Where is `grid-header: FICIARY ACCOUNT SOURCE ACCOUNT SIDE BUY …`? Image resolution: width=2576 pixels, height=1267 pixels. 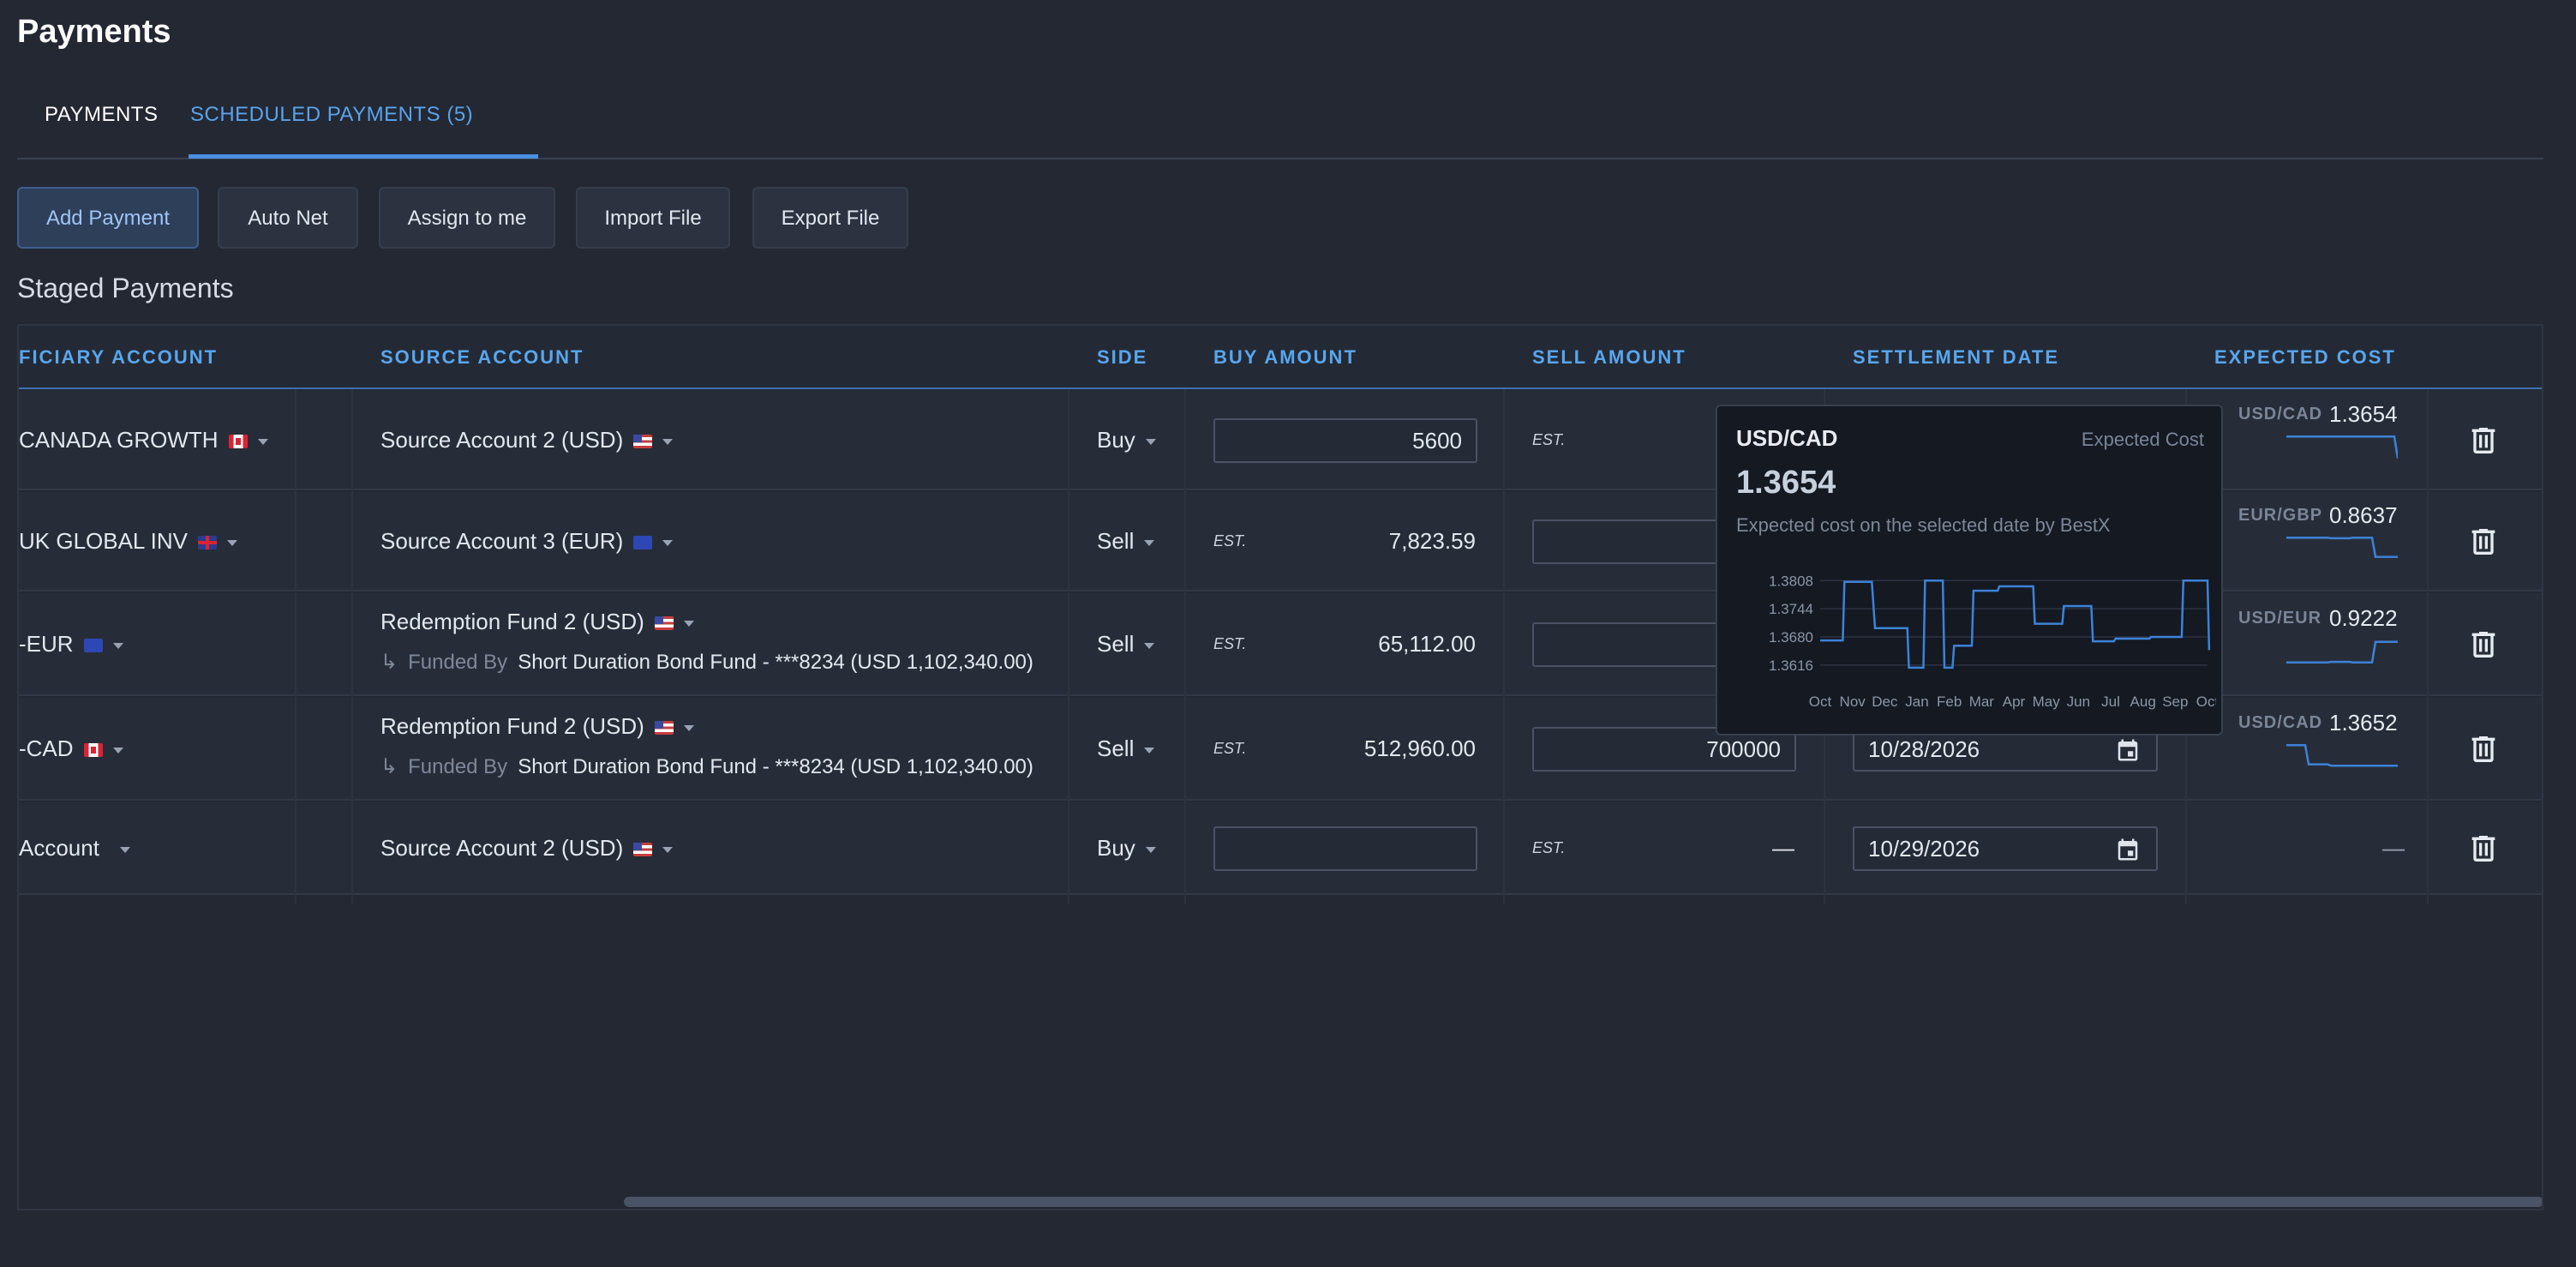
grid-header: FICIARY ACCOUNT SOURCE ACCOUNT SIDE BUY … is located at coordinates (1280, 357).